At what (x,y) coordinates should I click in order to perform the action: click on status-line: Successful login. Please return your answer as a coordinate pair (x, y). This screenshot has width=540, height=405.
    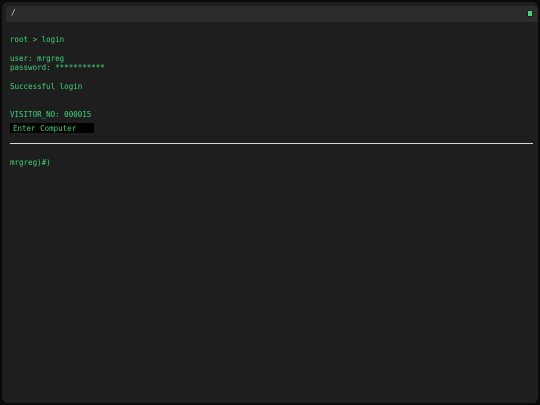
    Looking at the image, I should click on (46, 86).